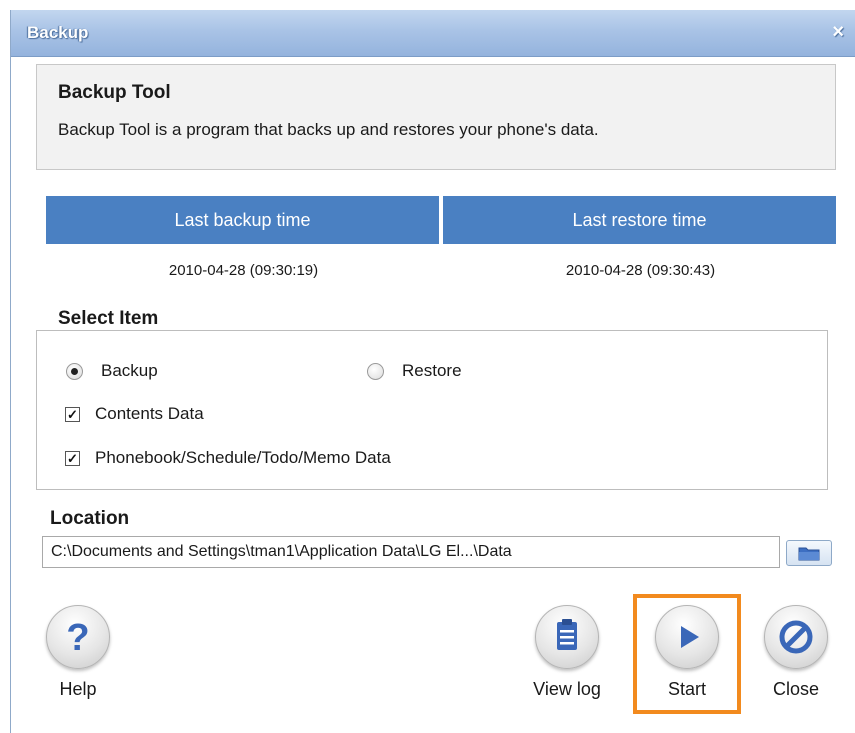 The image size is (855, 733). Describe the element at coordinates (149, 414) in the screenshot. I see `contents-data-label: Contents Data` at that location.